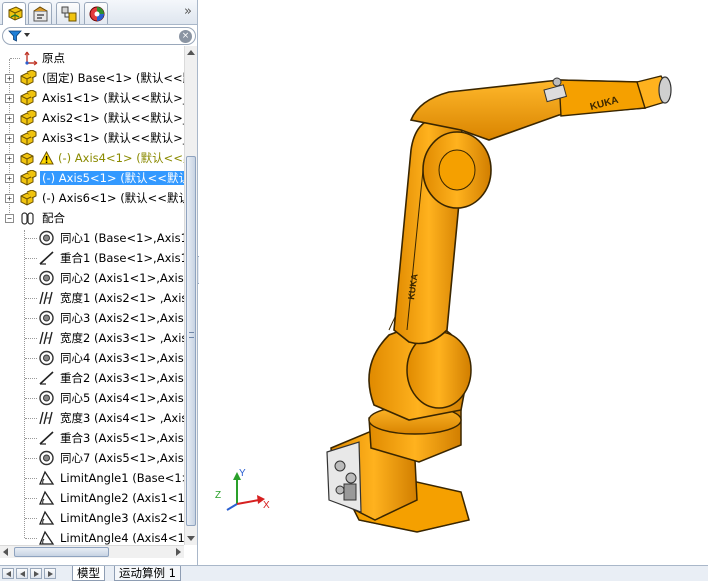  I want to click on tree-item-origin: 原点, so click(92, 58).